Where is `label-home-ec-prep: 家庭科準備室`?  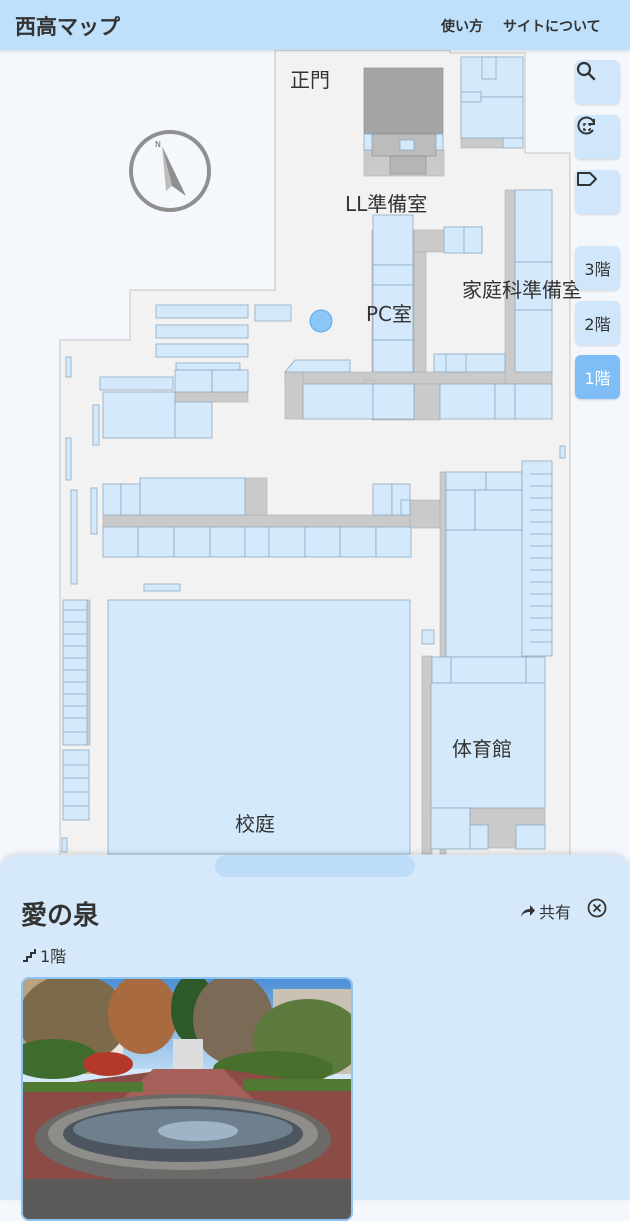
label-home-ec-prep: 家庭科準備室 is located at coordinates (522, 288).